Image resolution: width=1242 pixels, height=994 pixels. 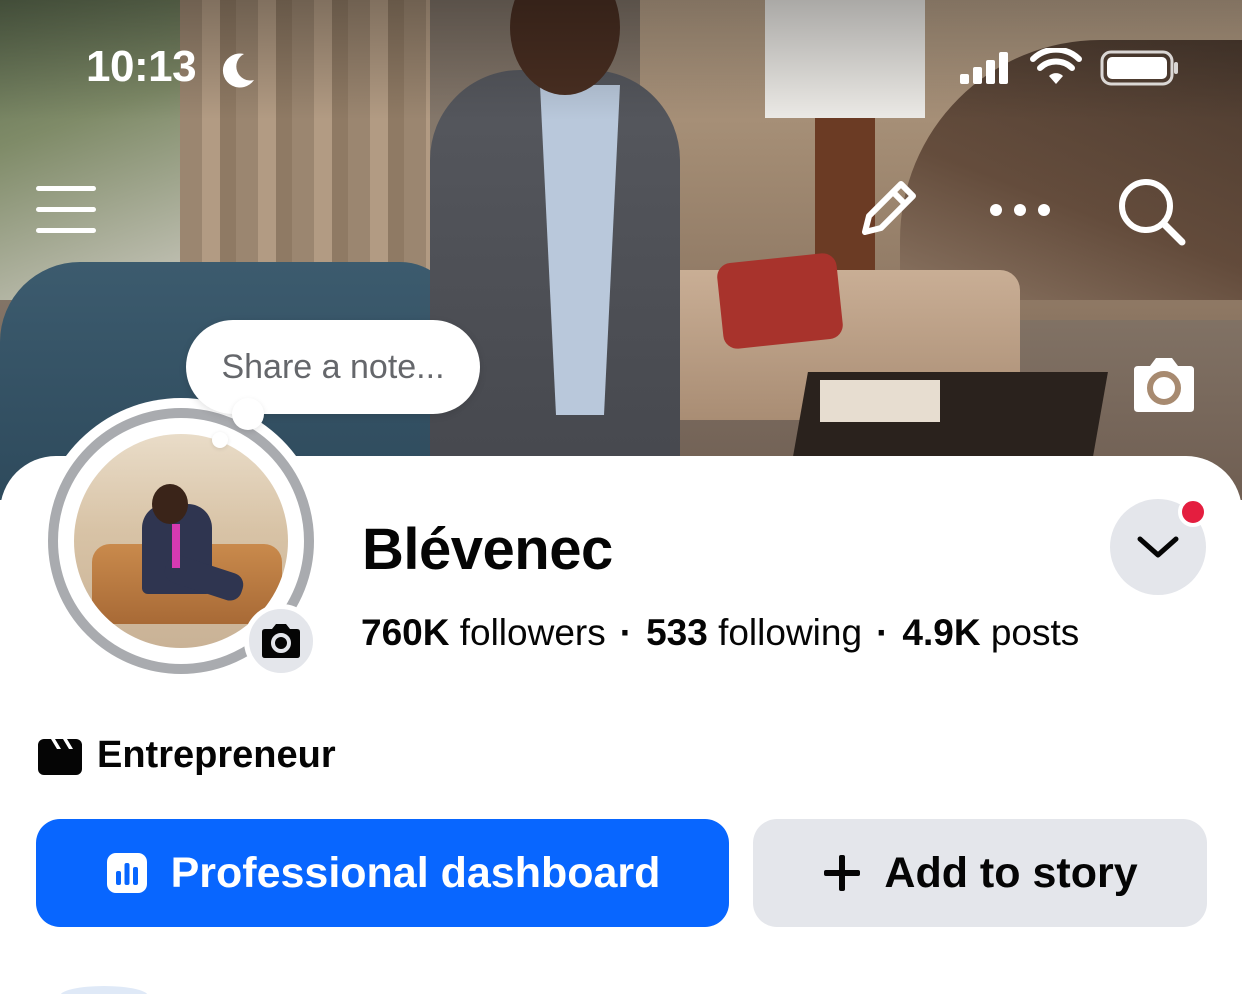 I want to click on cover-table-top, so click(x=880, y=401).